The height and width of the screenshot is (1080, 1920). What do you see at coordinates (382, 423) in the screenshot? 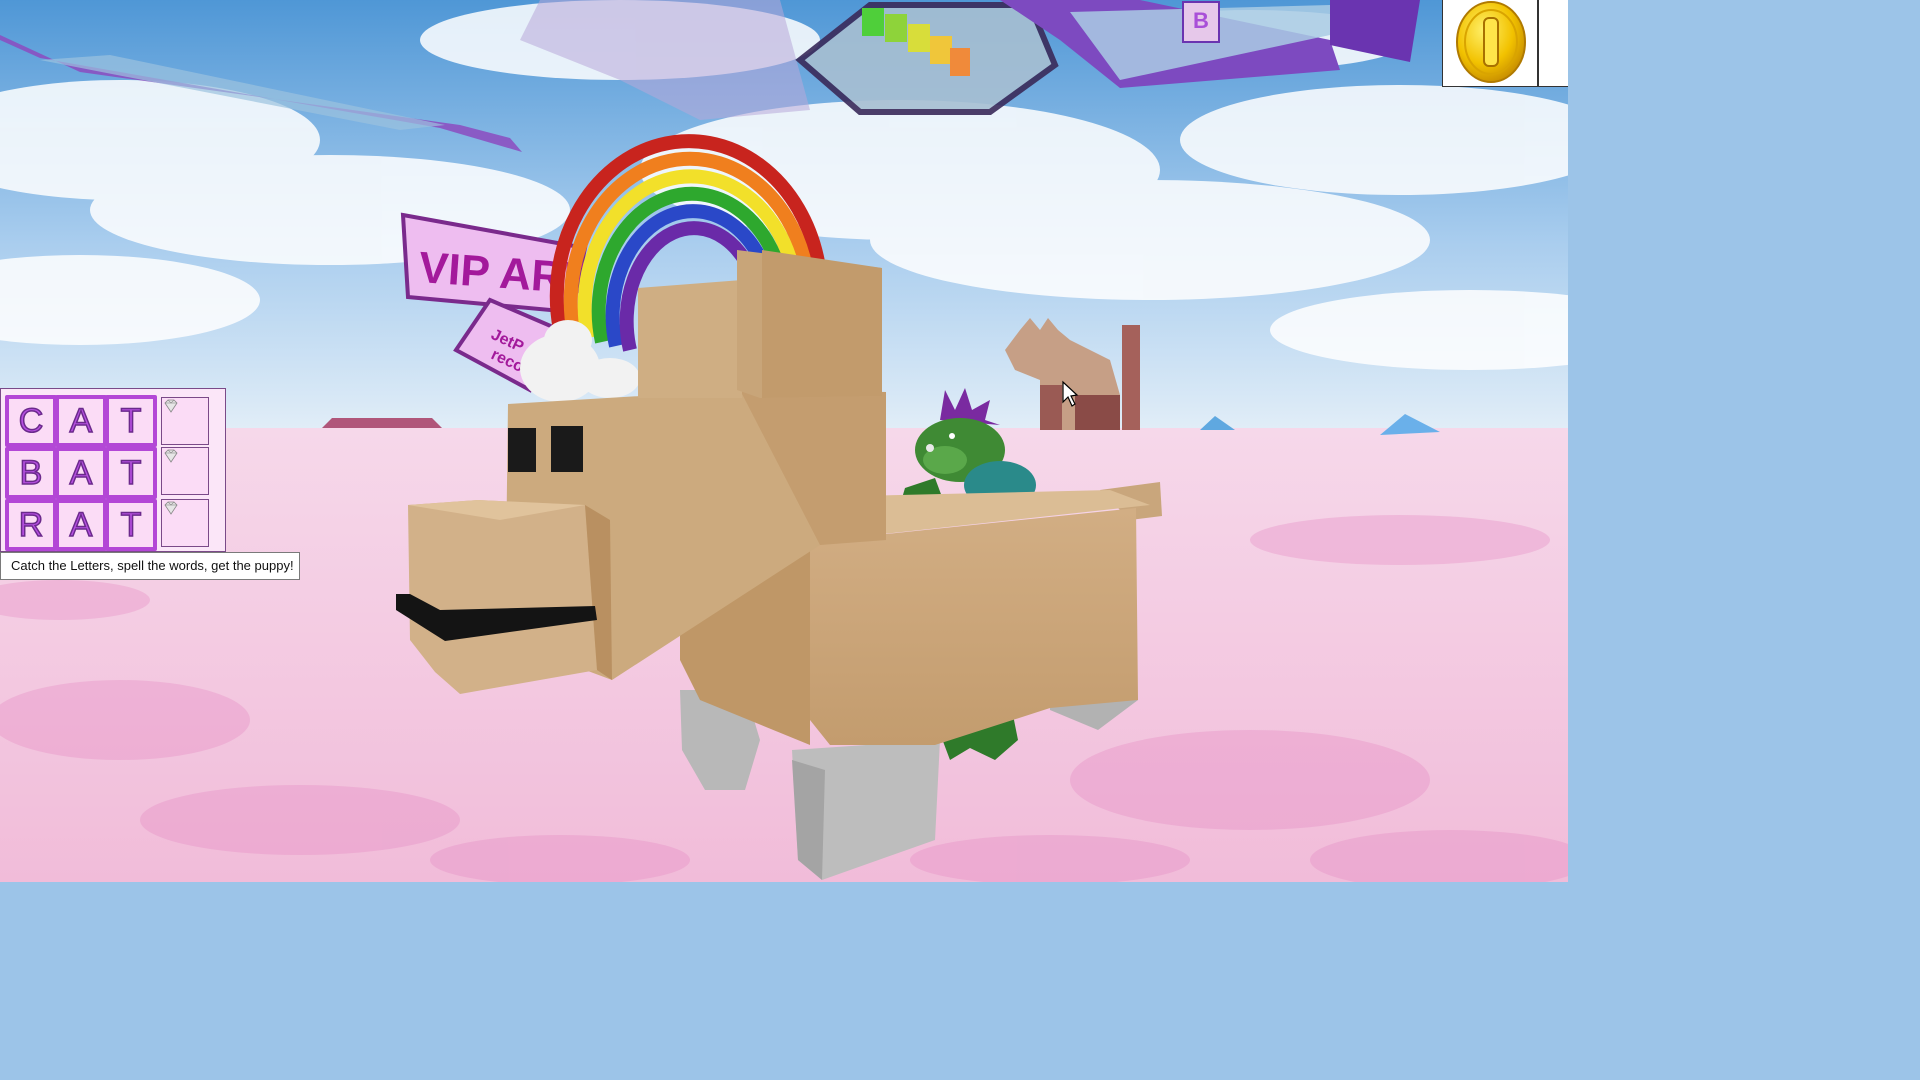
I see `distant-platform` at bounding box center [382, 423].